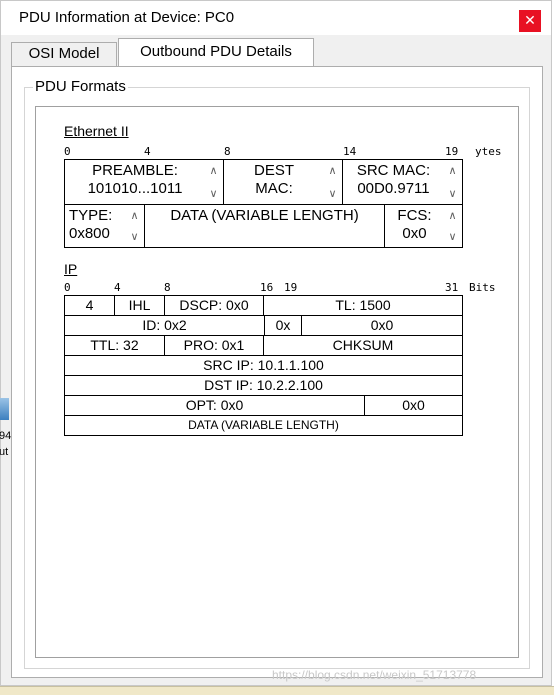  Describe the element at coordinates (89, 233) in the screenshot. I see `type-value: 0x800` at that location.